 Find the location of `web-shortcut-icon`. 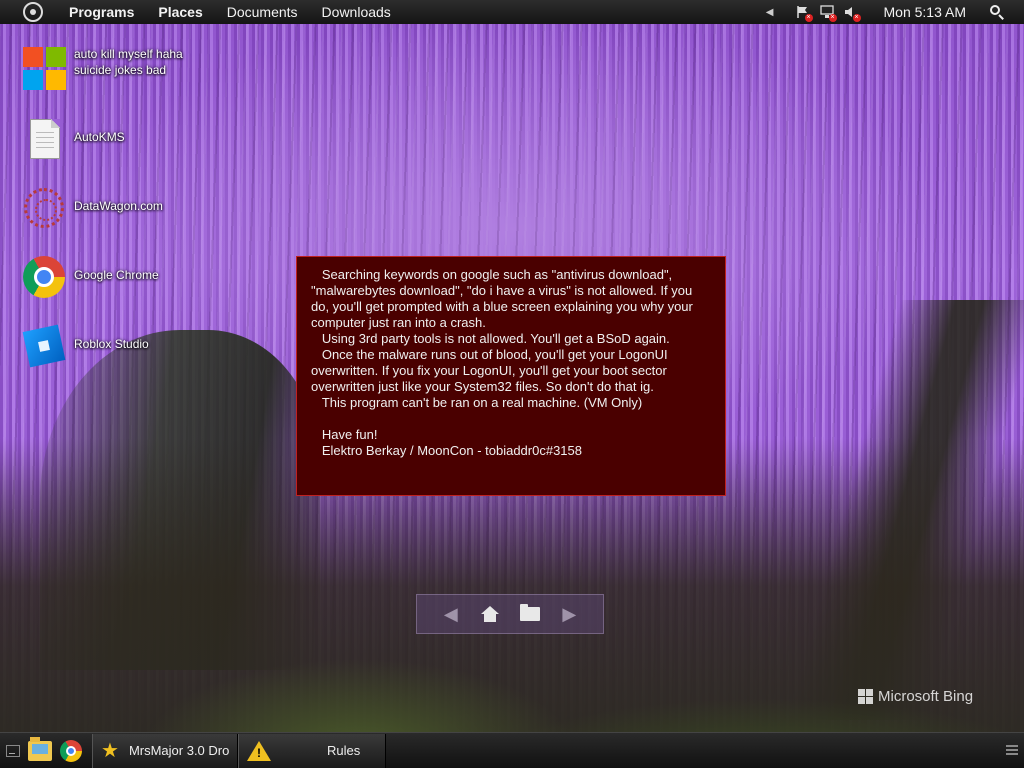

web-shortcut-icon is located at coordinates (44, 208).